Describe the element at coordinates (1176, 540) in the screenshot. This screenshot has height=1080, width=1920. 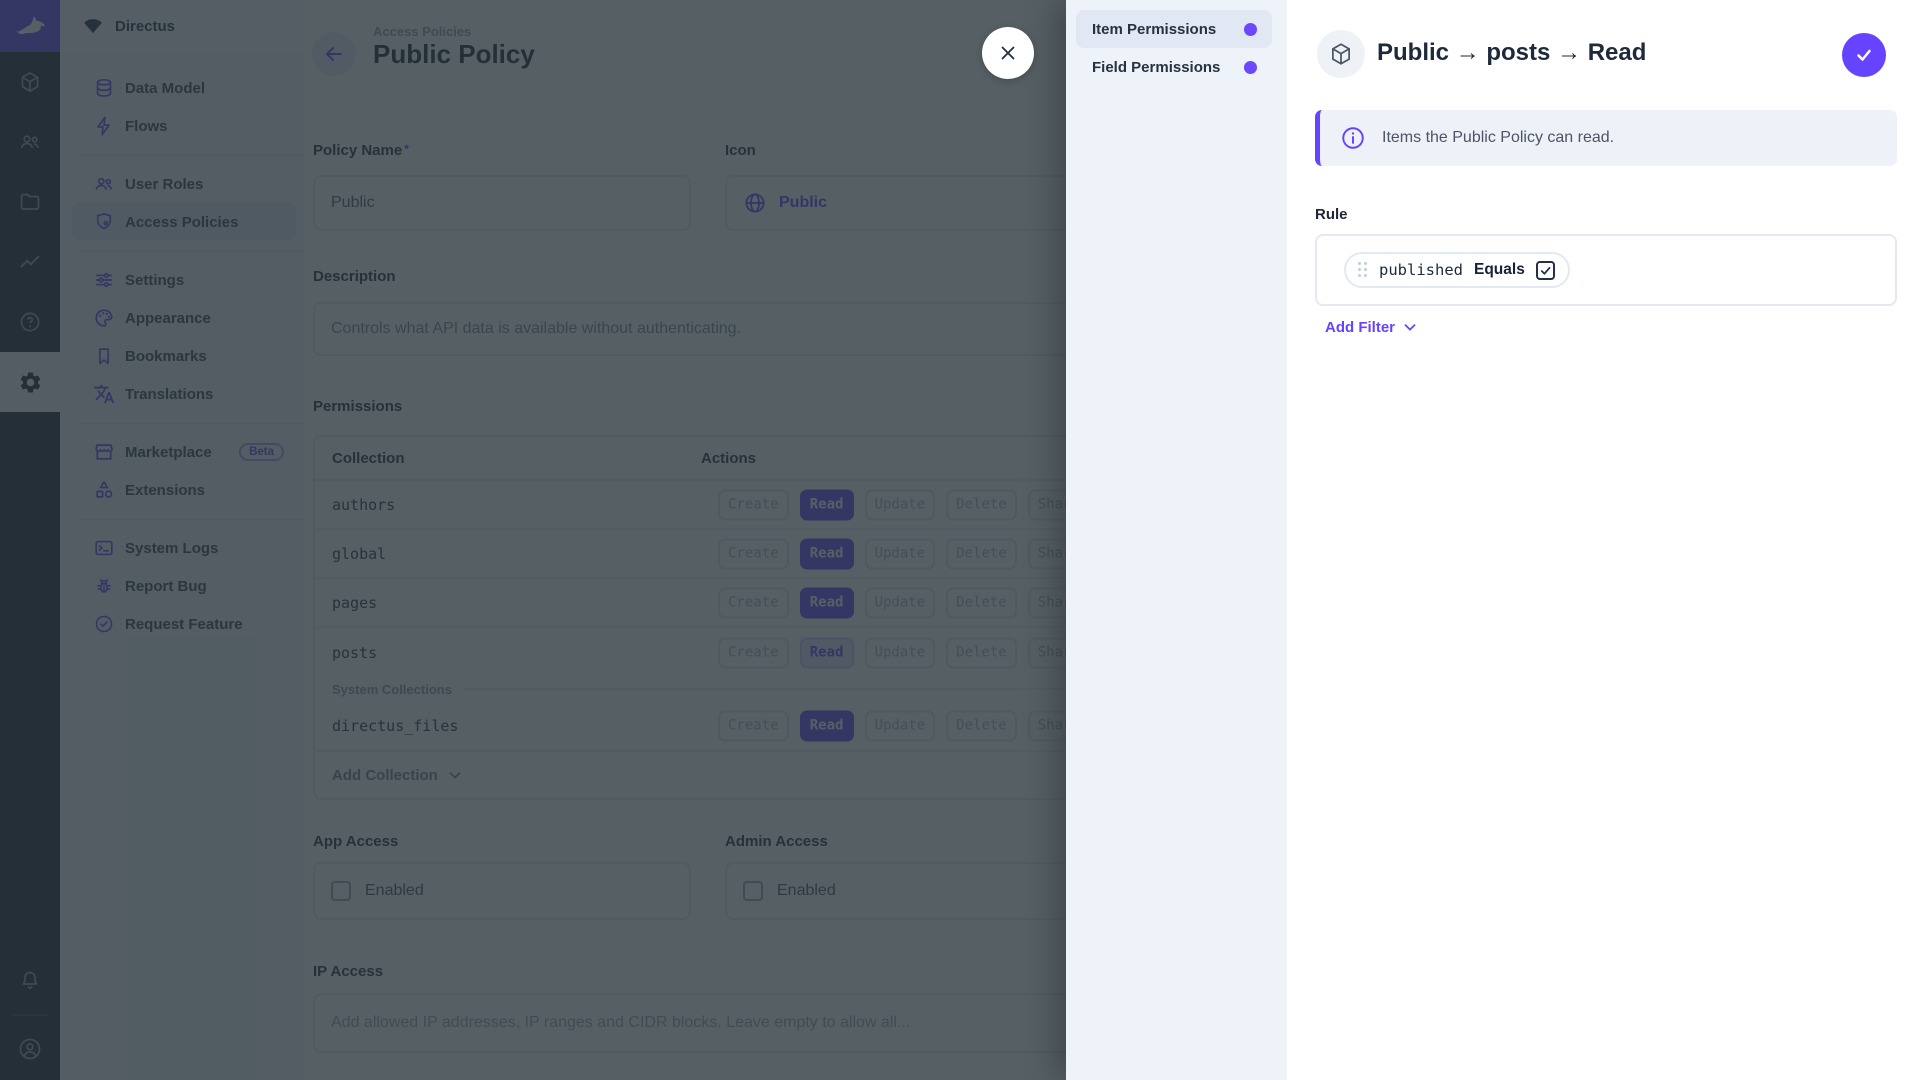
I see `drawer-sidebar: Item Permissions Field Permissions` at that location.